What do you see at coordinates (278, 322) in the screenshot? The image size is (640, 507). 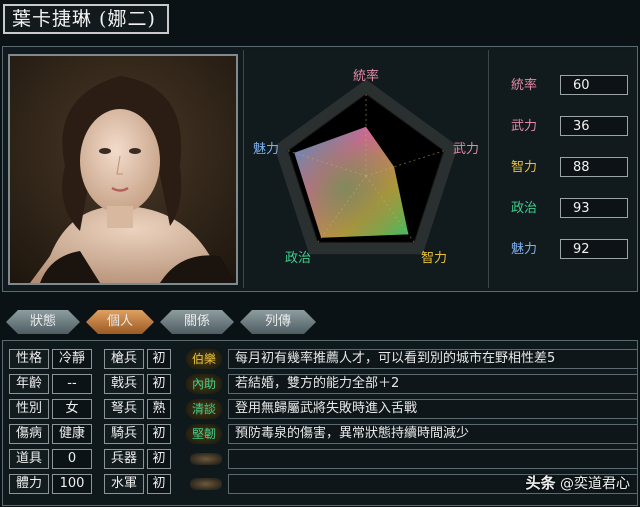 I see `tab-biography: 列傳` at bounding box center [278, 322].